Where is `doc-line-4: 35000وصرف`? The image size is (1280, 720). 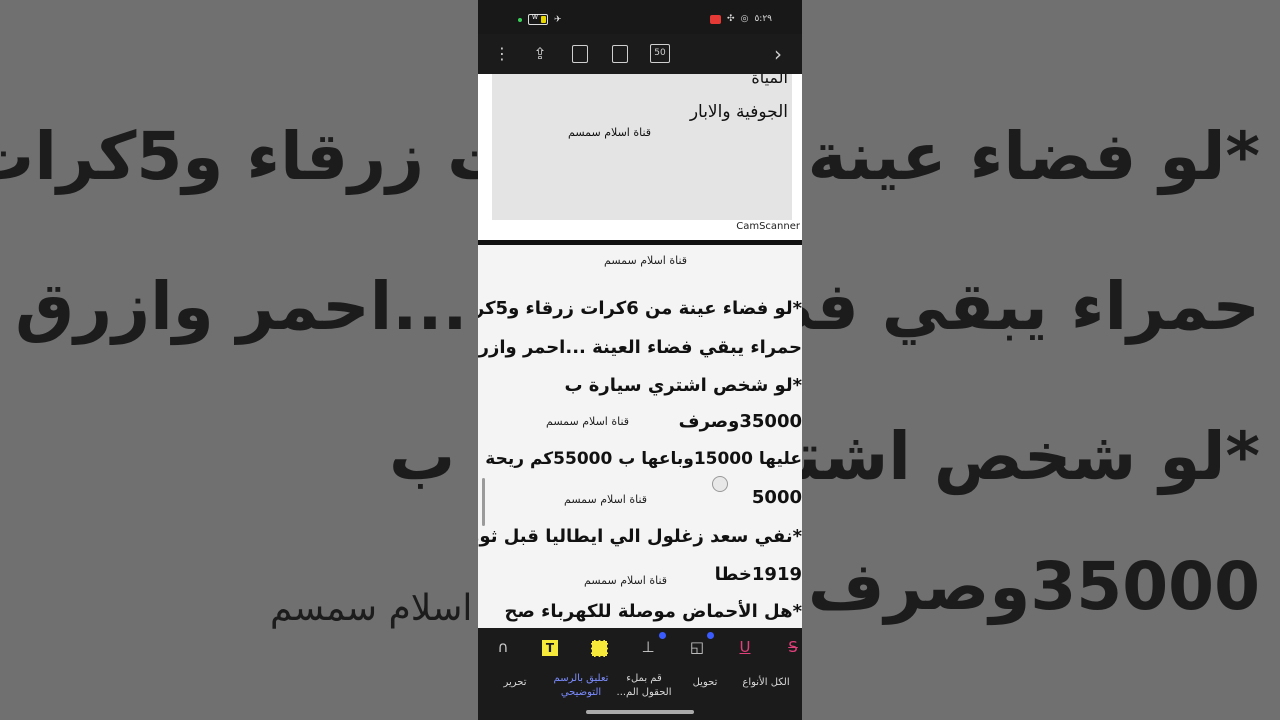
doc-line-4: 35000وصرف is located at coordinates (740, 421).